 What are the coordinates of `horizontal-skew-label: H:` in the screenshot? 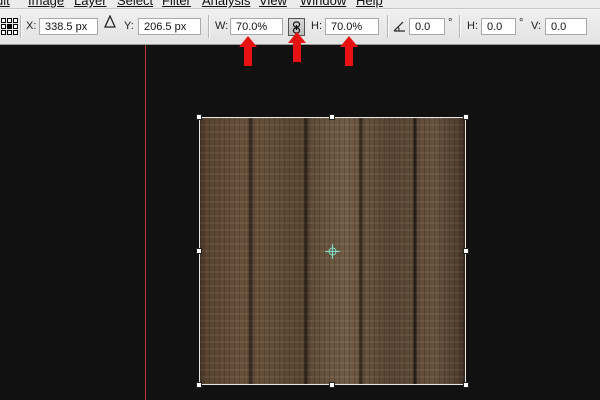 It's located at (472, 26).